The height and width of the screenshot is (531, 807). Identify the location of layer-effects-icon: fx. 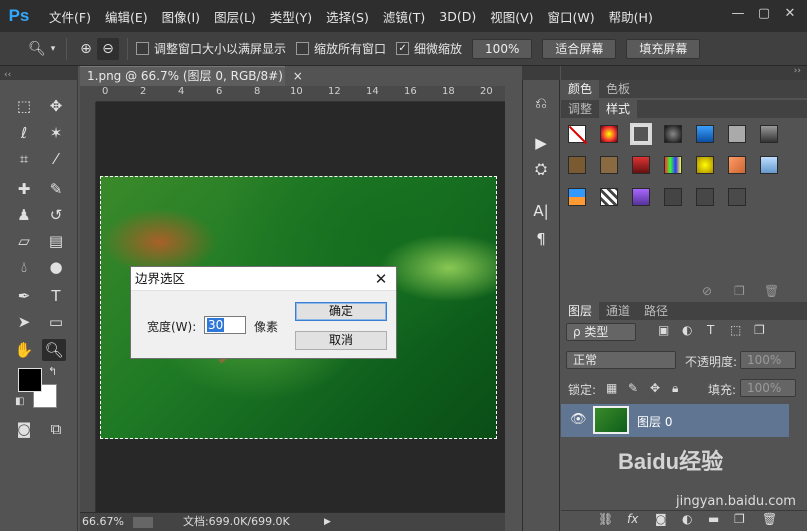
(632, 519).